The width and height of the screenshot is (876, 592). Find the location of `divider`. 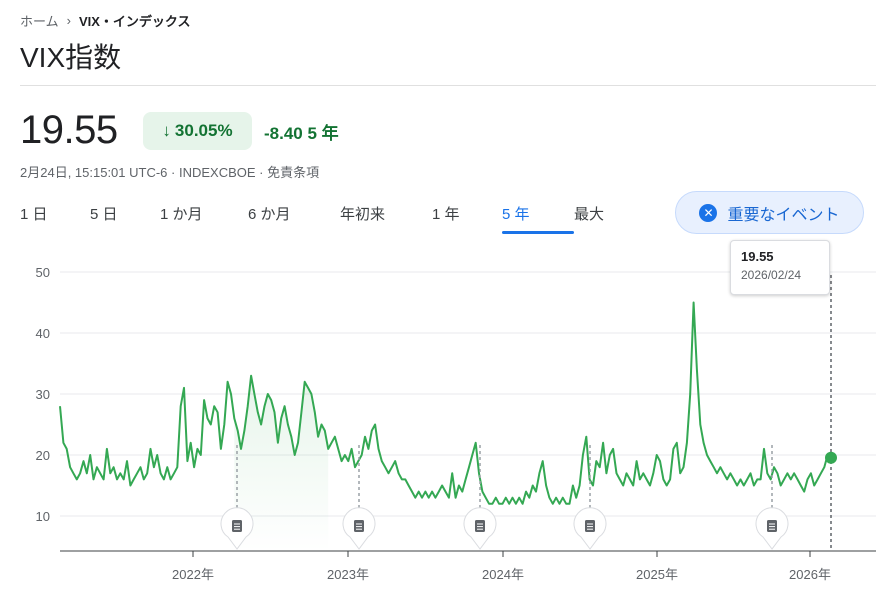

divider is located at coordinates (448, 85).